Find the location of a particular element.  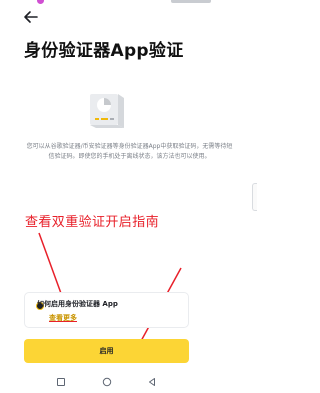

recents-button is located at coordinates (61, 382).